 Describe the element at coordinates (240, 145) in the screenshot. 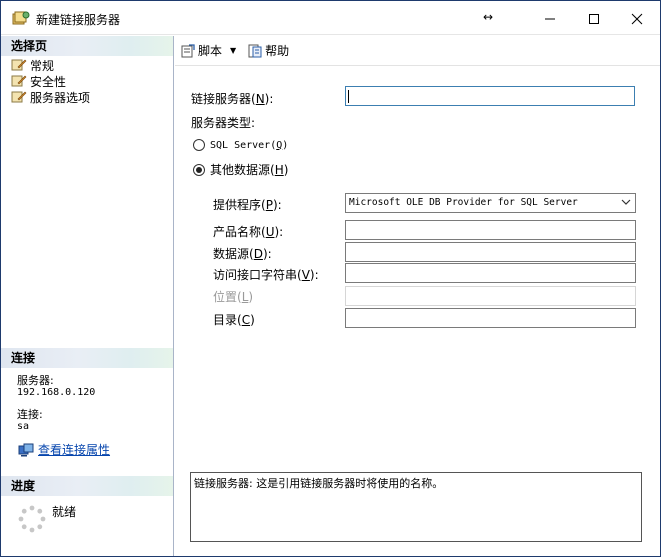

I see `radio-sql-server: SQL Server(Q)` at that location.